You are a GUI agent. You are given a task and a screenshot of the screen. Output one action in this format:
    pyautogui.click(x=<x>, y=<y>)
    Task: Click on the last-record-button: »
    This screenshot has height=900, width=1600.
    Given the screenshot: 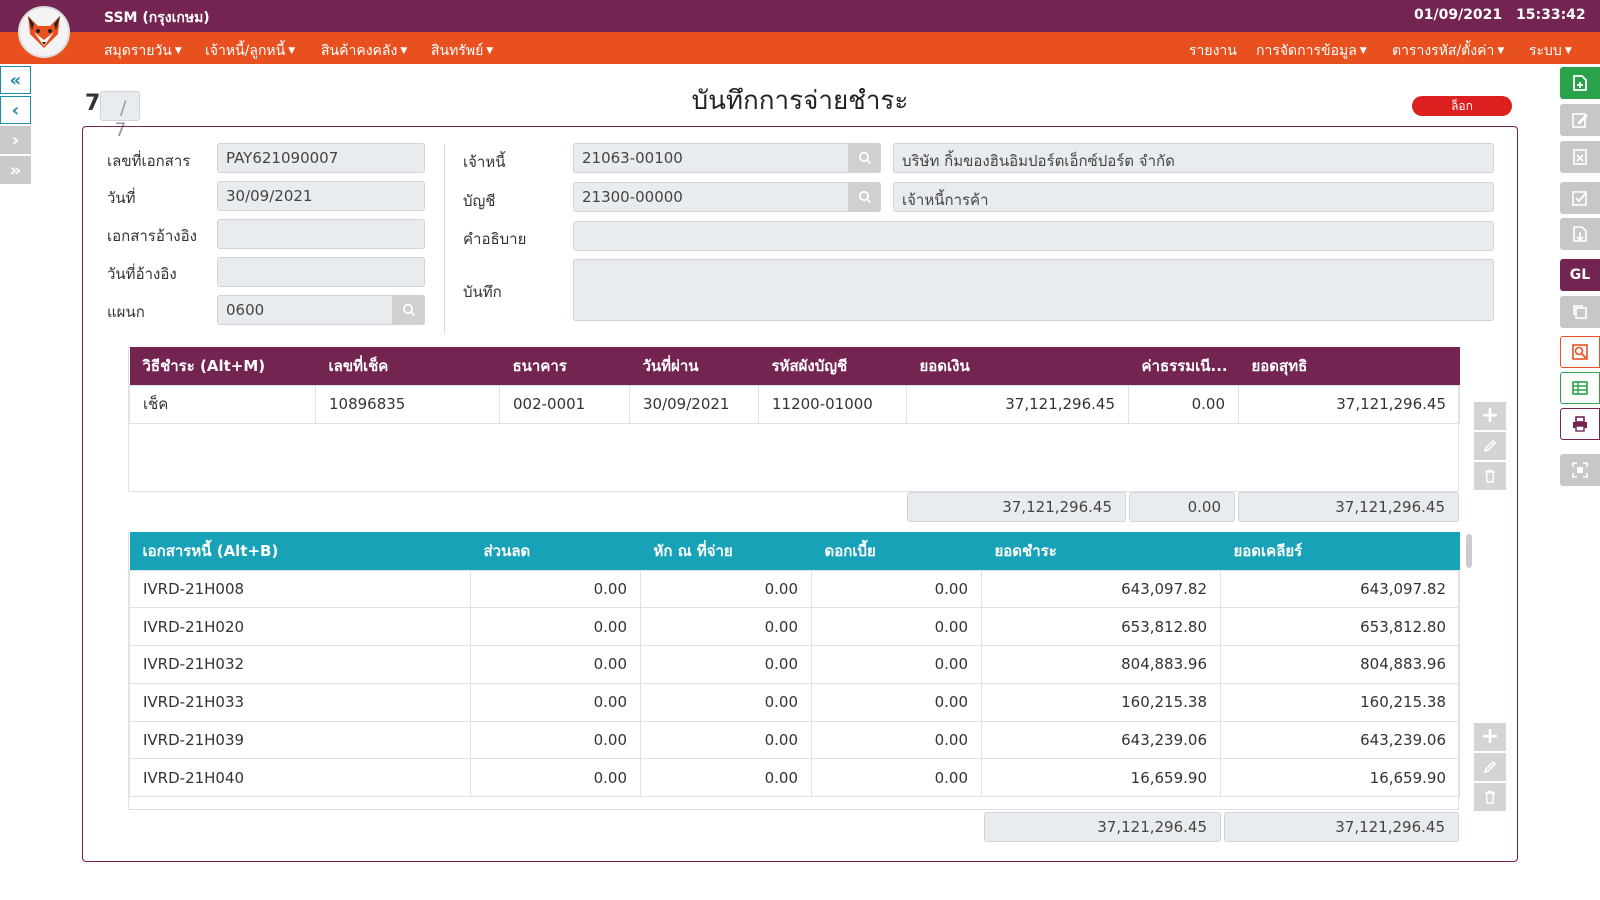 What is the action you would take?
    pyautogui.click(x=15, y=170)
    